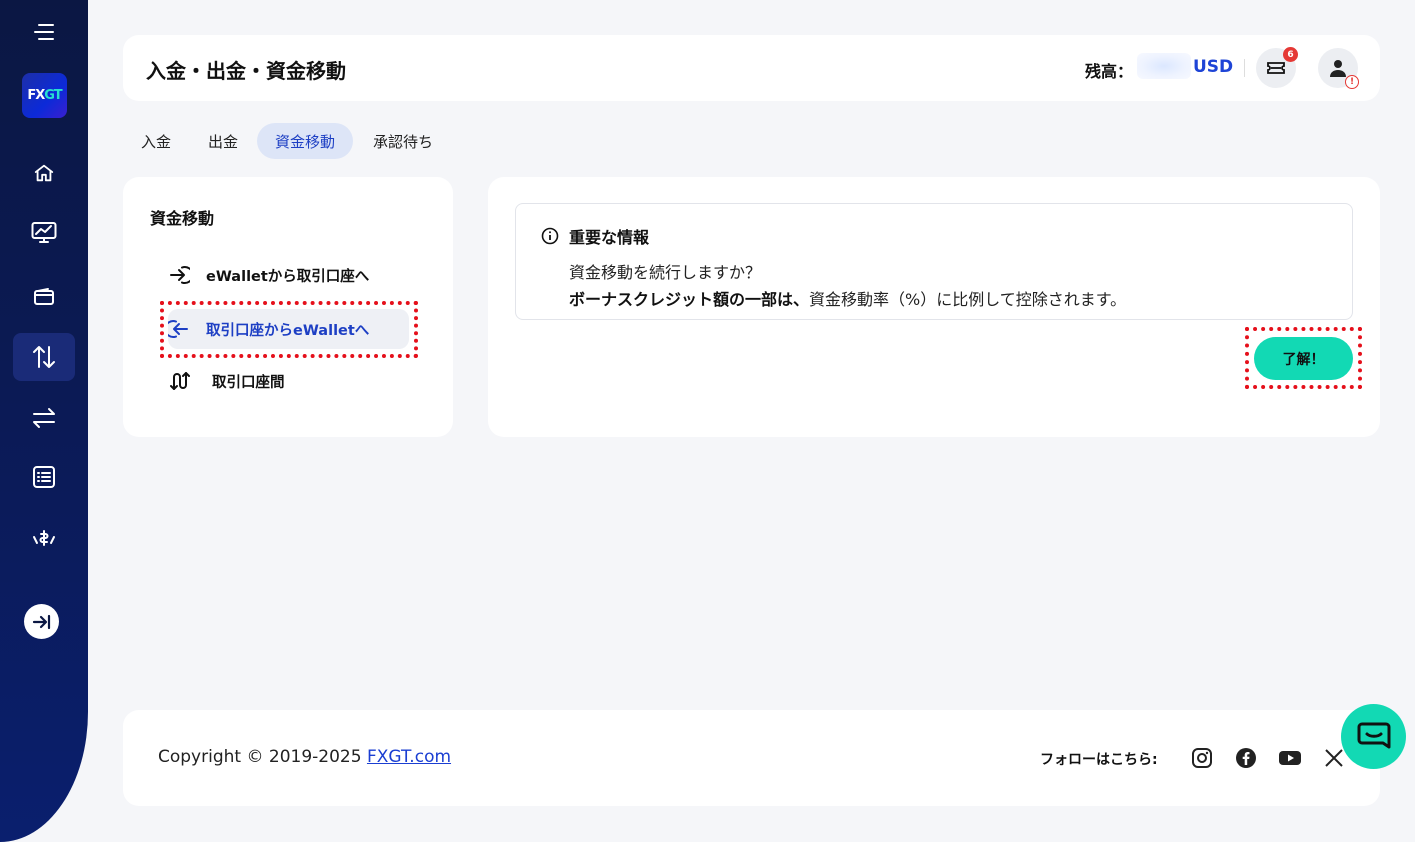 Image resolution: width=1415 pixels, height=842 pixels. I want to click on x-icon, so click(1334, 758).